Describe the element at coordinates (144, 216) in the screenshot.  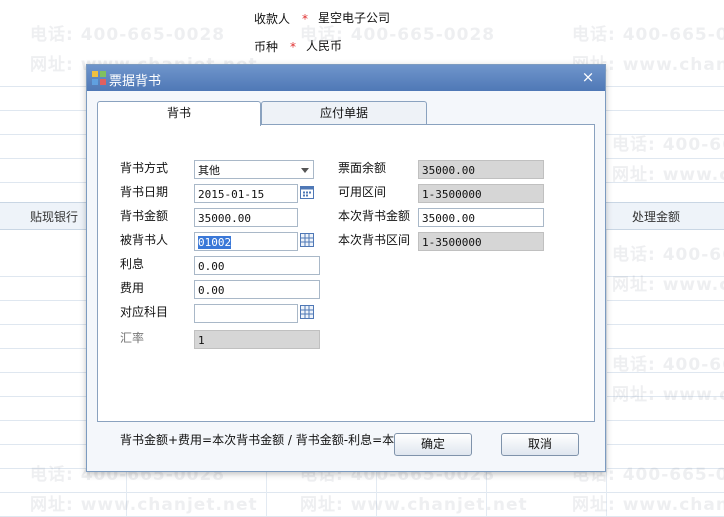
I see `amount-label: 背书金额` at that location.